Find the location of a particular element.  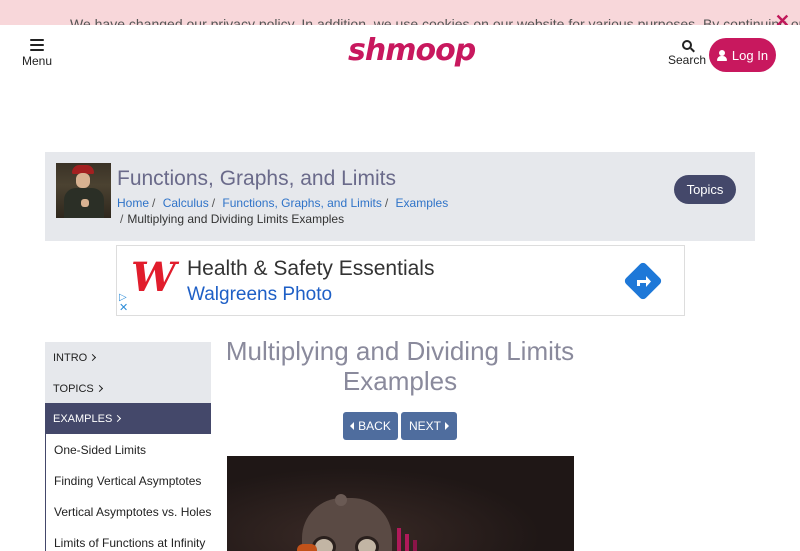

next-button: NEXT is located at coordinates (429, 426).